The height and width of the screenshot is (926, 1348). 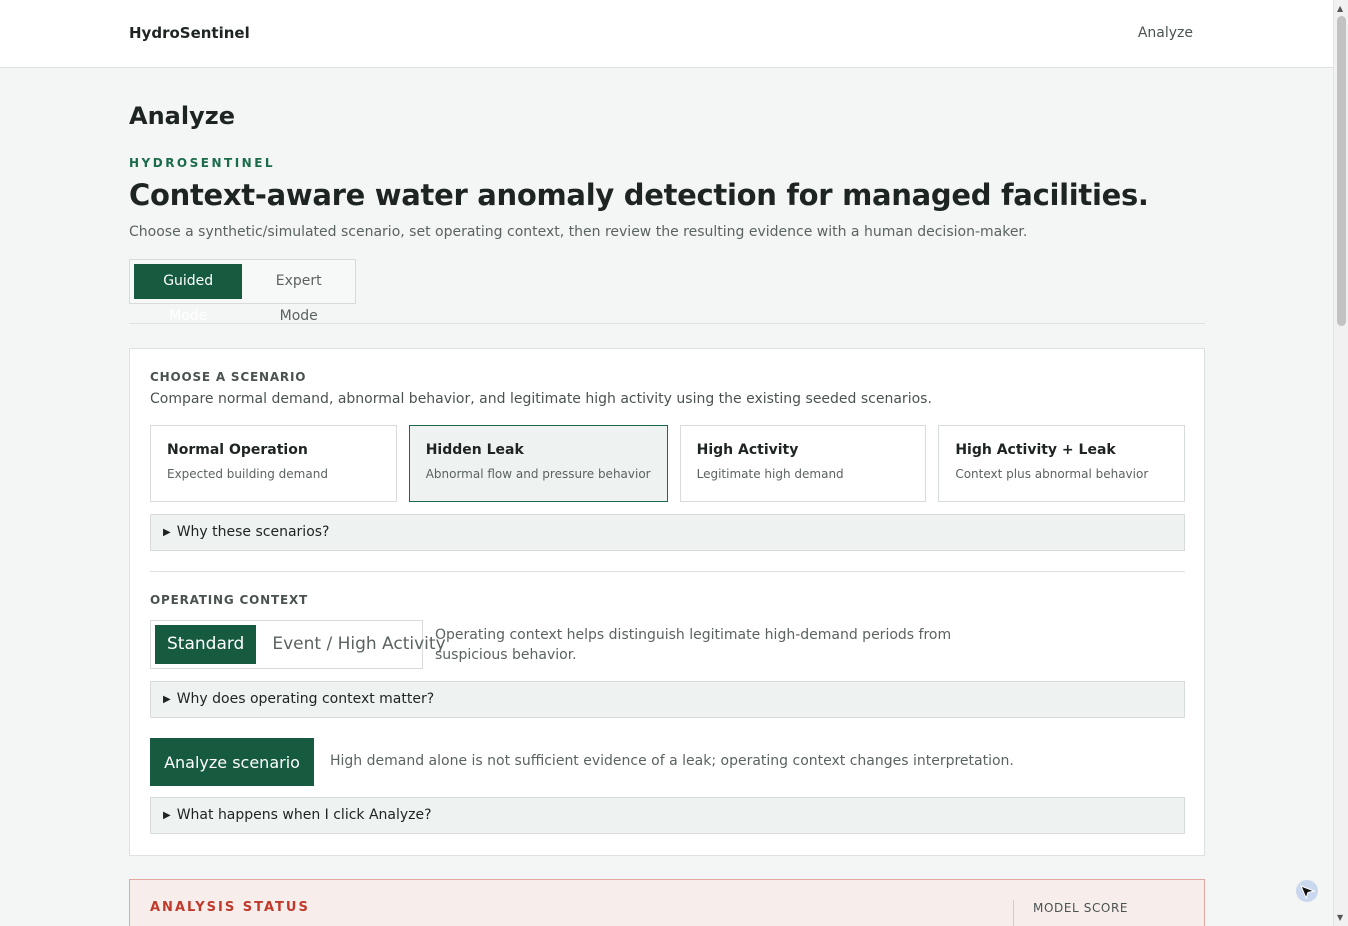 What do you see at coordinates (1052, 474) in the screenshot?
I see `scenario-subtitle: Context plus abnormal behavior` at bounding box center [1052, 474].